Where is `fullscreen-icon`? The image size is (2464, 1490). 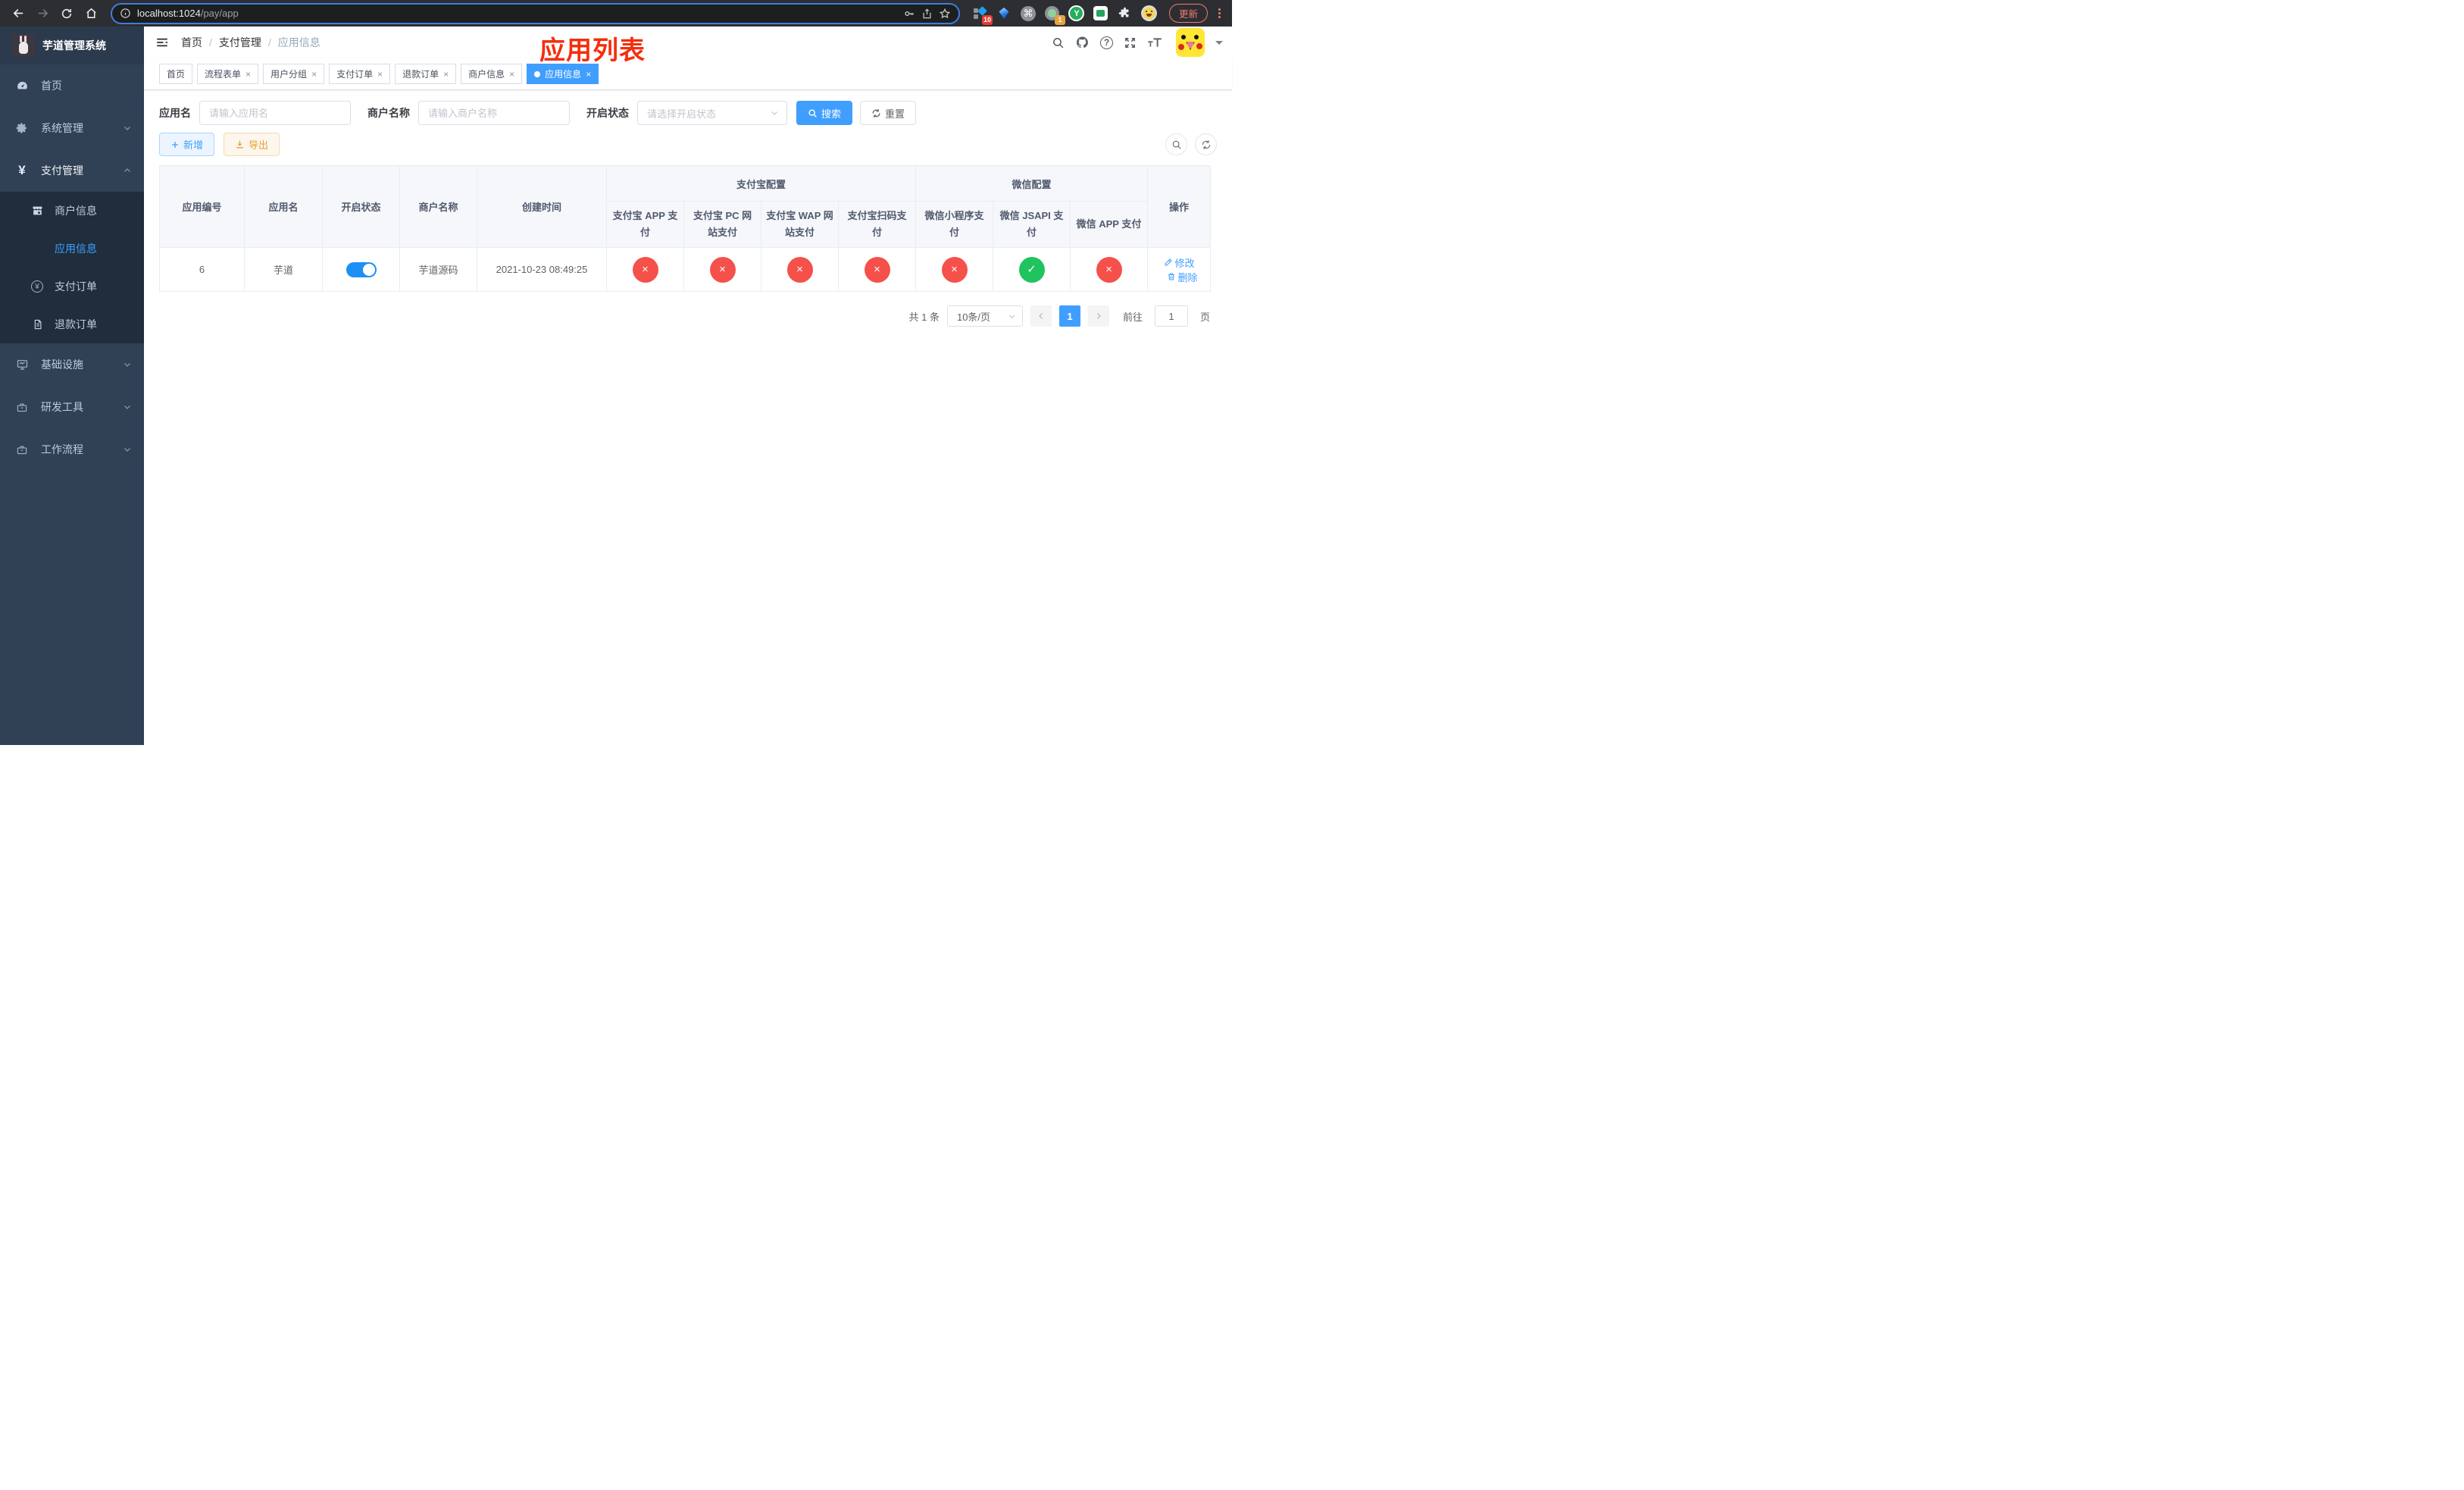 fullscreen-icon is located at coordinates (1130, 43).